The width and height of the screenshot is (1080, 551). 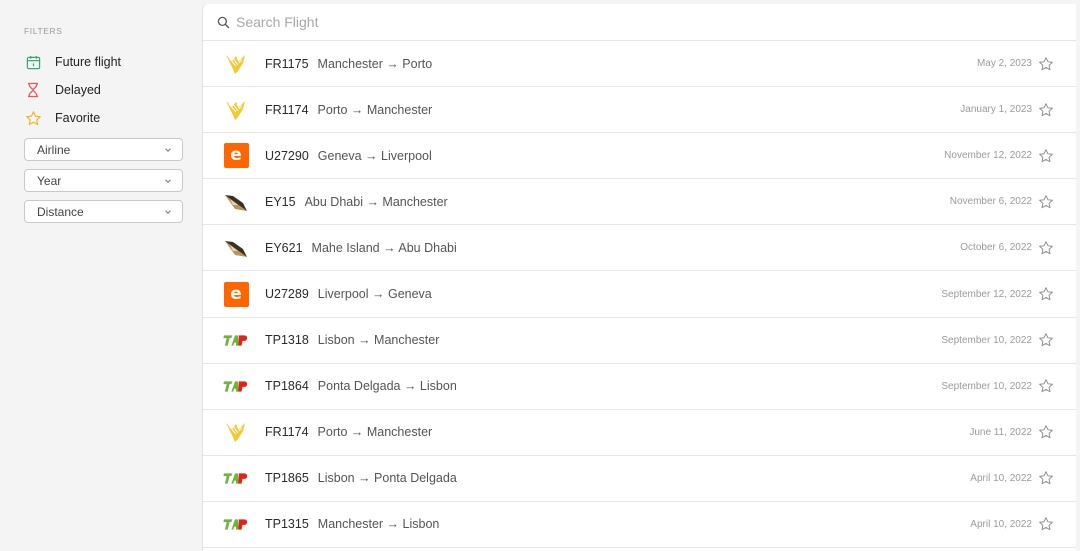 What do you see at coordinates (1004, 64) in the screenshot?
I see `flight-date: May 2, 2023` at bounding box center [1004, 64].